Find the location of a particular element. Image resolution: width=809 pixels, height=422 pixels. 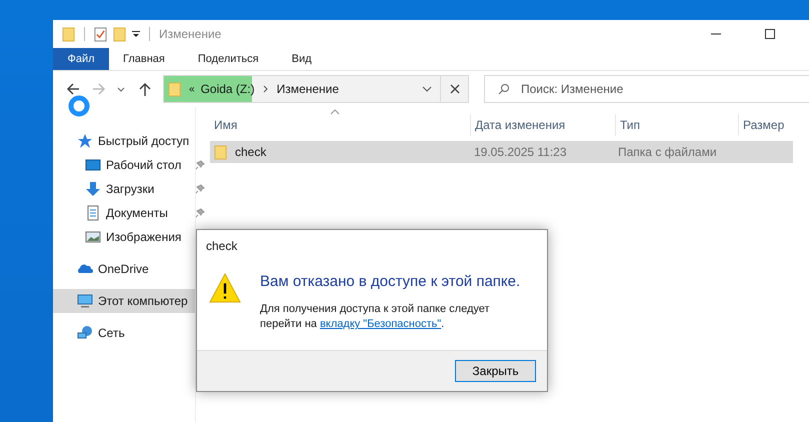

properties-icon is located at coordinates (100, 34).